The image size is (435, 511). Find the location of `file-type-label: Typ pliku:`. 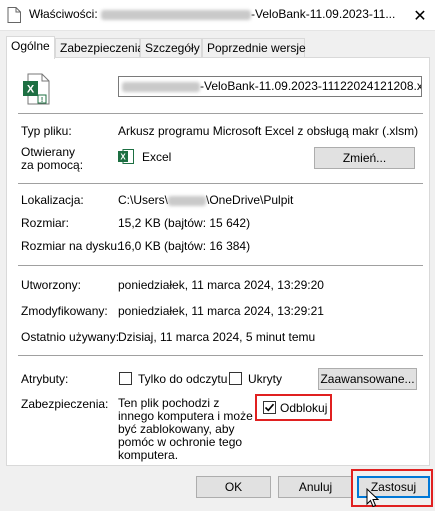

file-type-label: Typ pliku: is located at coordinates (46, 131).